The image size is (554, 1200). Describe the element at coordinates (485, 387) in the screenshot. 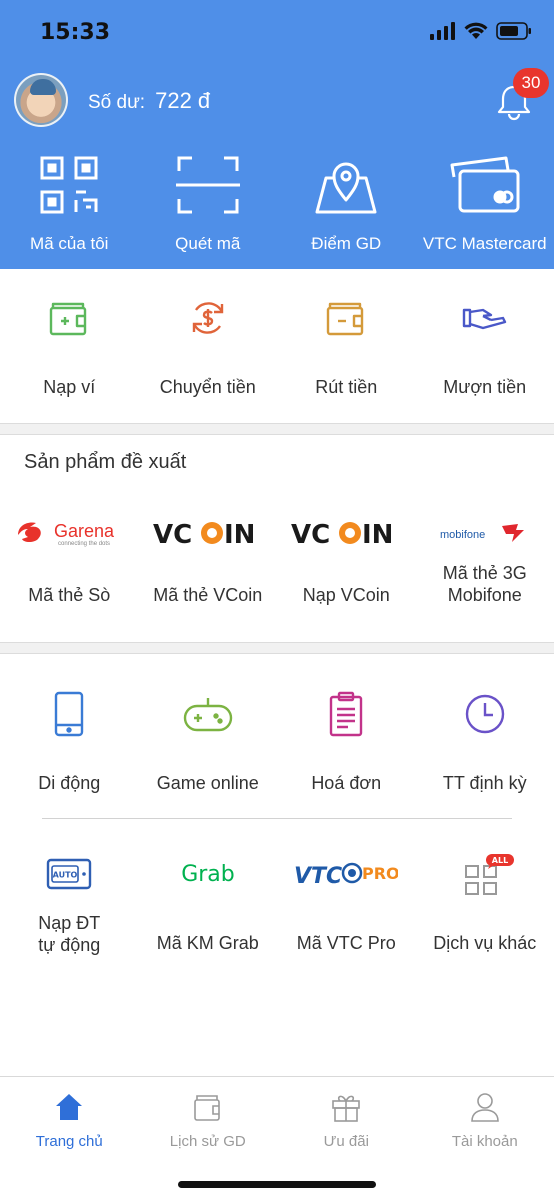

I see `wallet-action-label: Mượn tiền` at that location.